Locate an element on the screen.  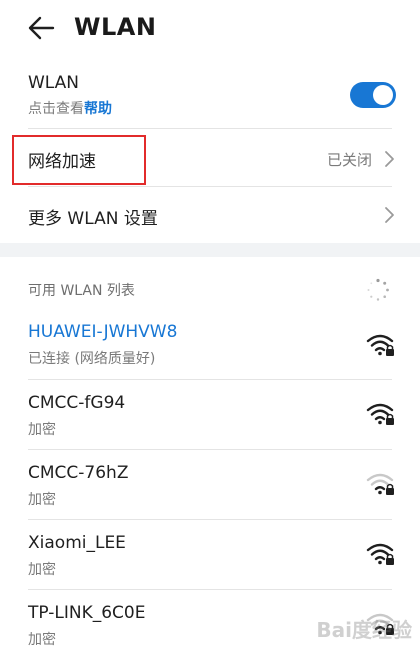
available-list-header: 可用 WLAN 列表 is located at coordinates (81, 291).